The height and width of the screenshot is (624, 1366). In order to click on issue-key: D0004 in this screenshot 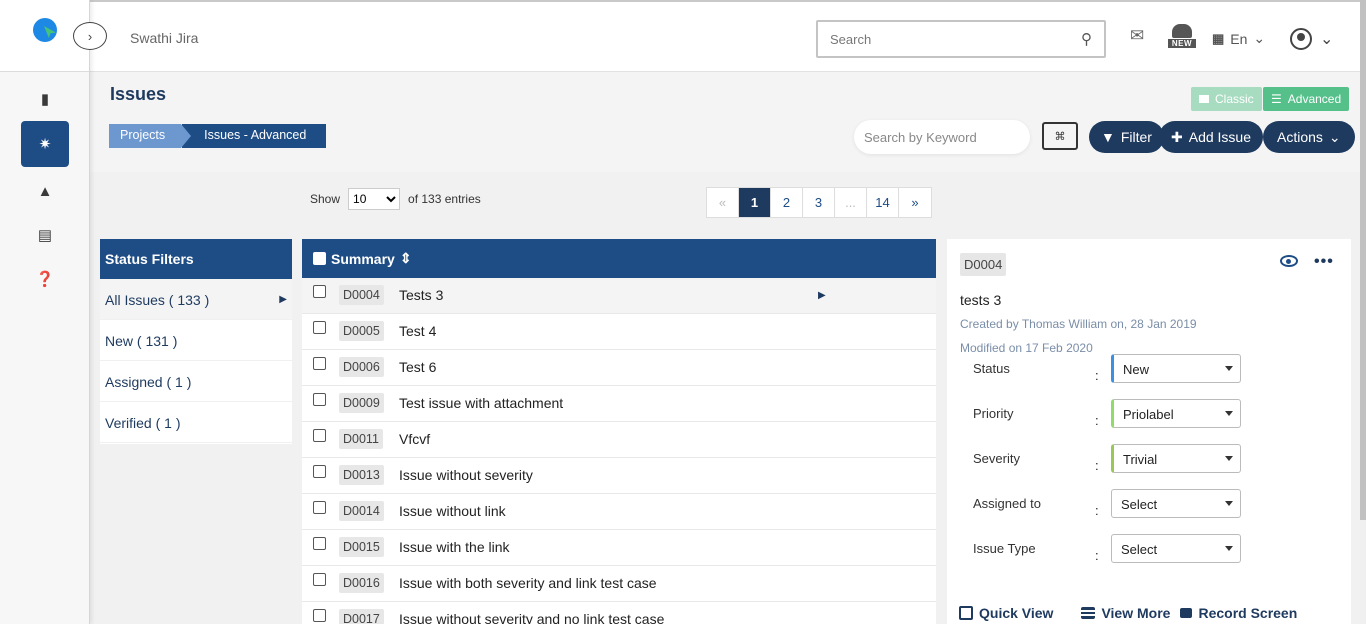, I will do `click(361, 295)`.